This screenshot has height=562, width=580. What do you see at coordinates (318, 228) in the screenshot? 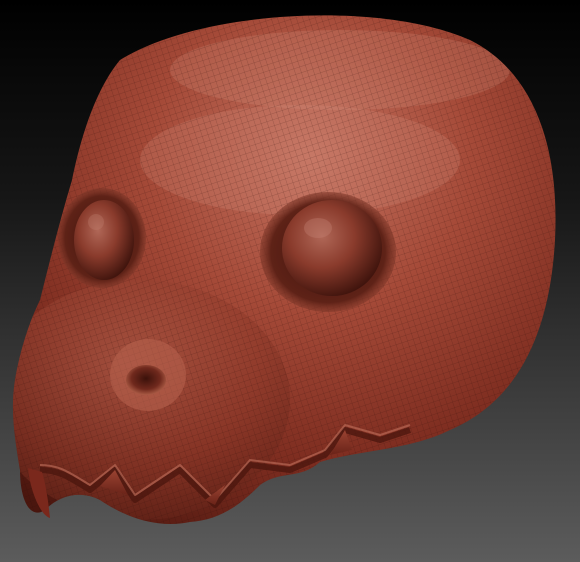
I see `right-eye-specular` at bounding box center [318, 228].